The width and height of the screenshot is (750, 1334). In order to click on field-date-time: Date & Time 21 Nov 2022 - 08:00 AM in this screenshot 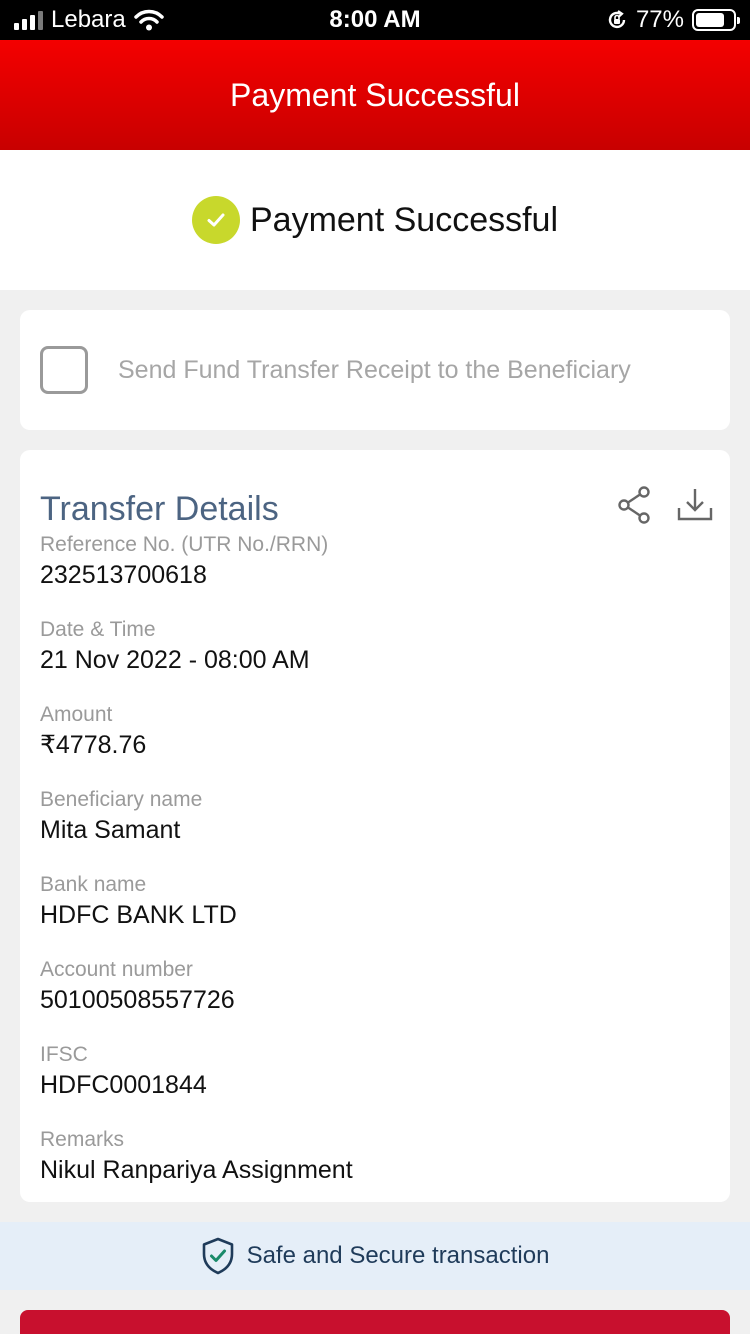, I will do `click(196, 659)`.